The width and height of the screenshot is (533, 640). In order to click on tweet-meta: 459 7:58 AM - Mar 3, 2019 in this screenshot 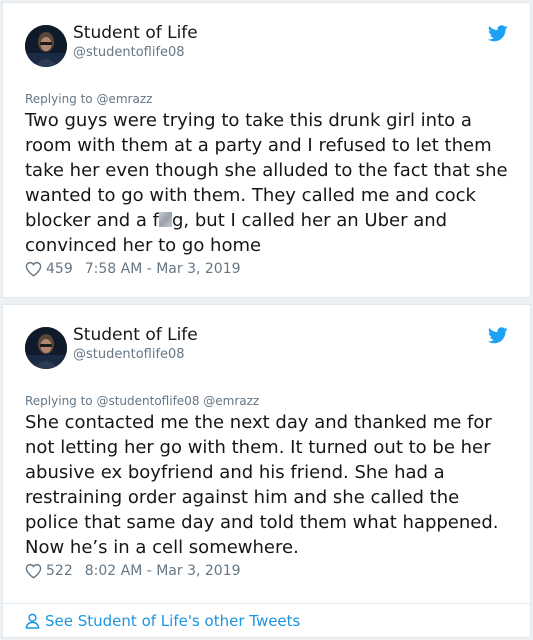, I will do `click(133, 269)`.